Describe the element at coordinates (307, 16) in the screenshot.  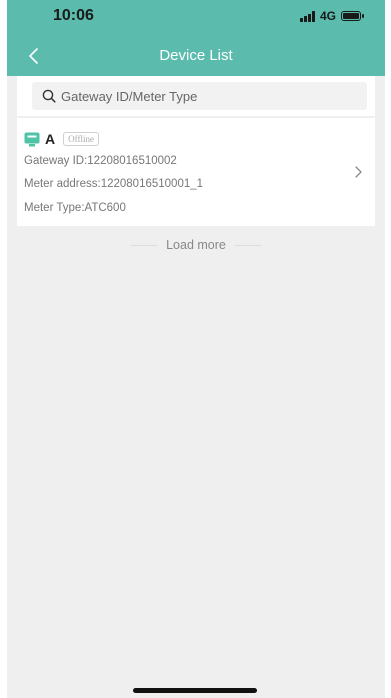
I see `signal-icon` at that location.